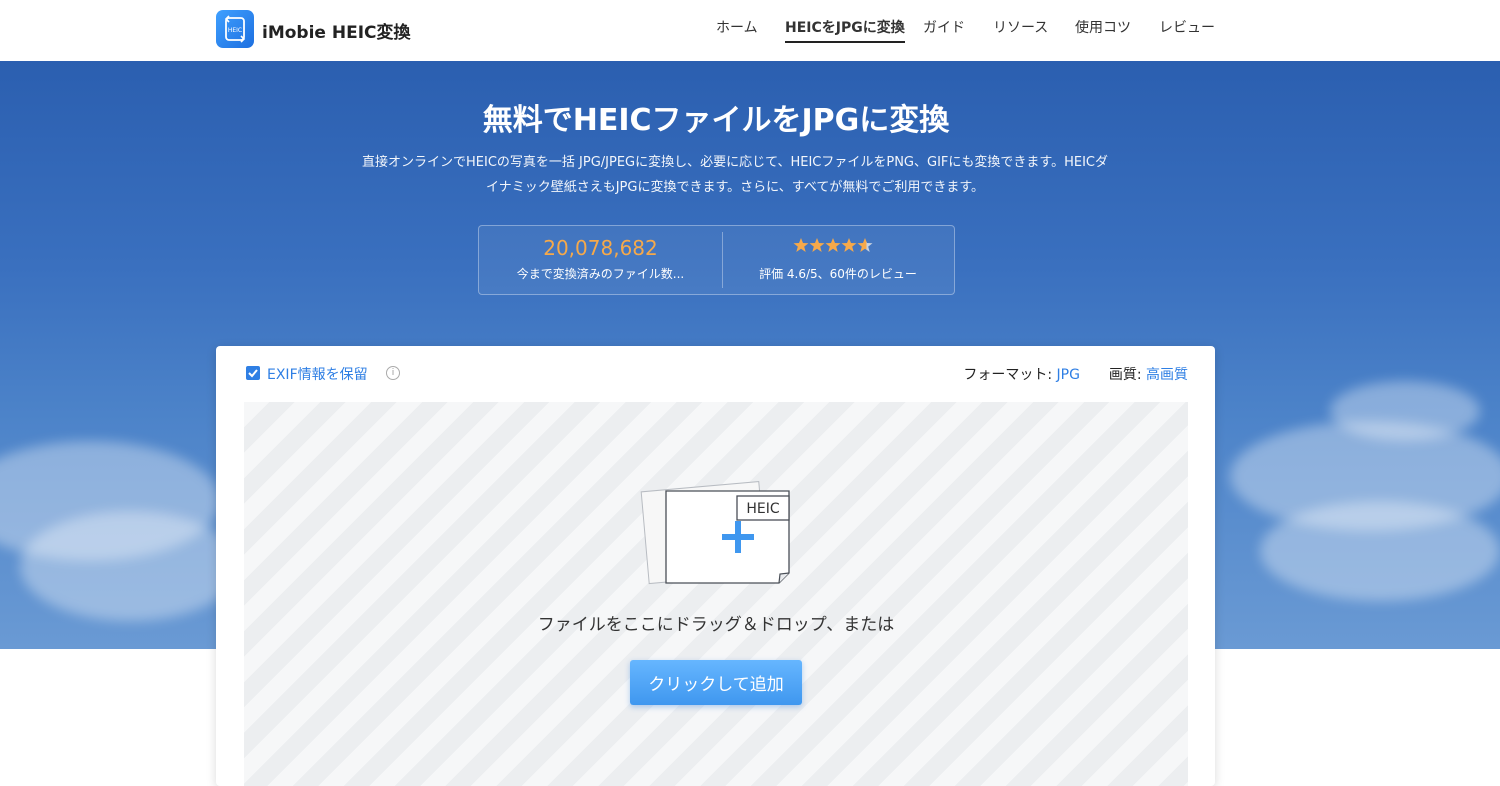  Describe the element at coordinates (1068, 375) in the screenshot. I see `format-select: JPG` at that location.